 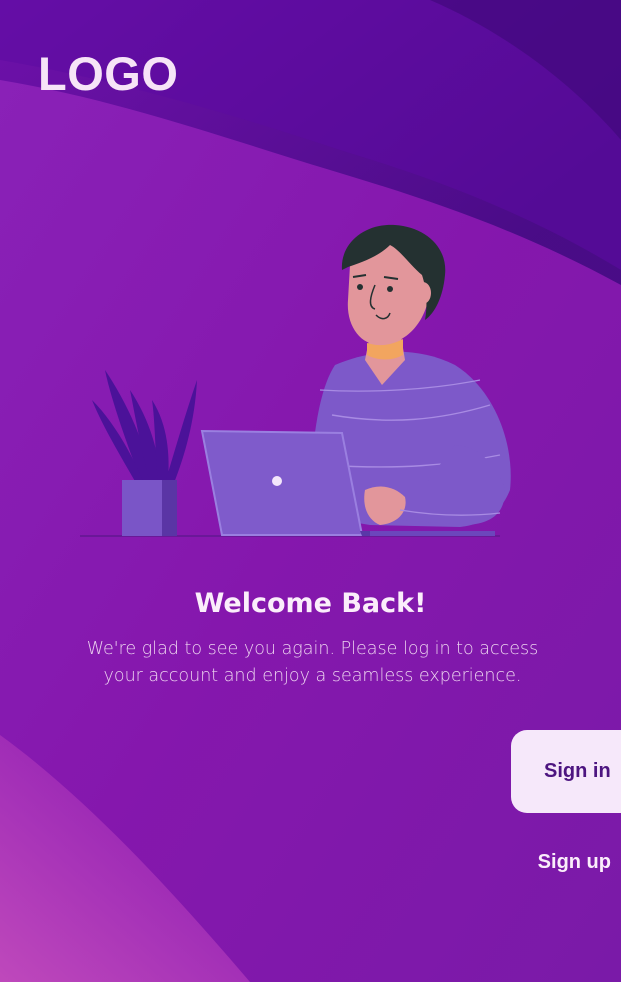 I want to click on welcome-title: Welcome Back!, so click(x=310, y=603).